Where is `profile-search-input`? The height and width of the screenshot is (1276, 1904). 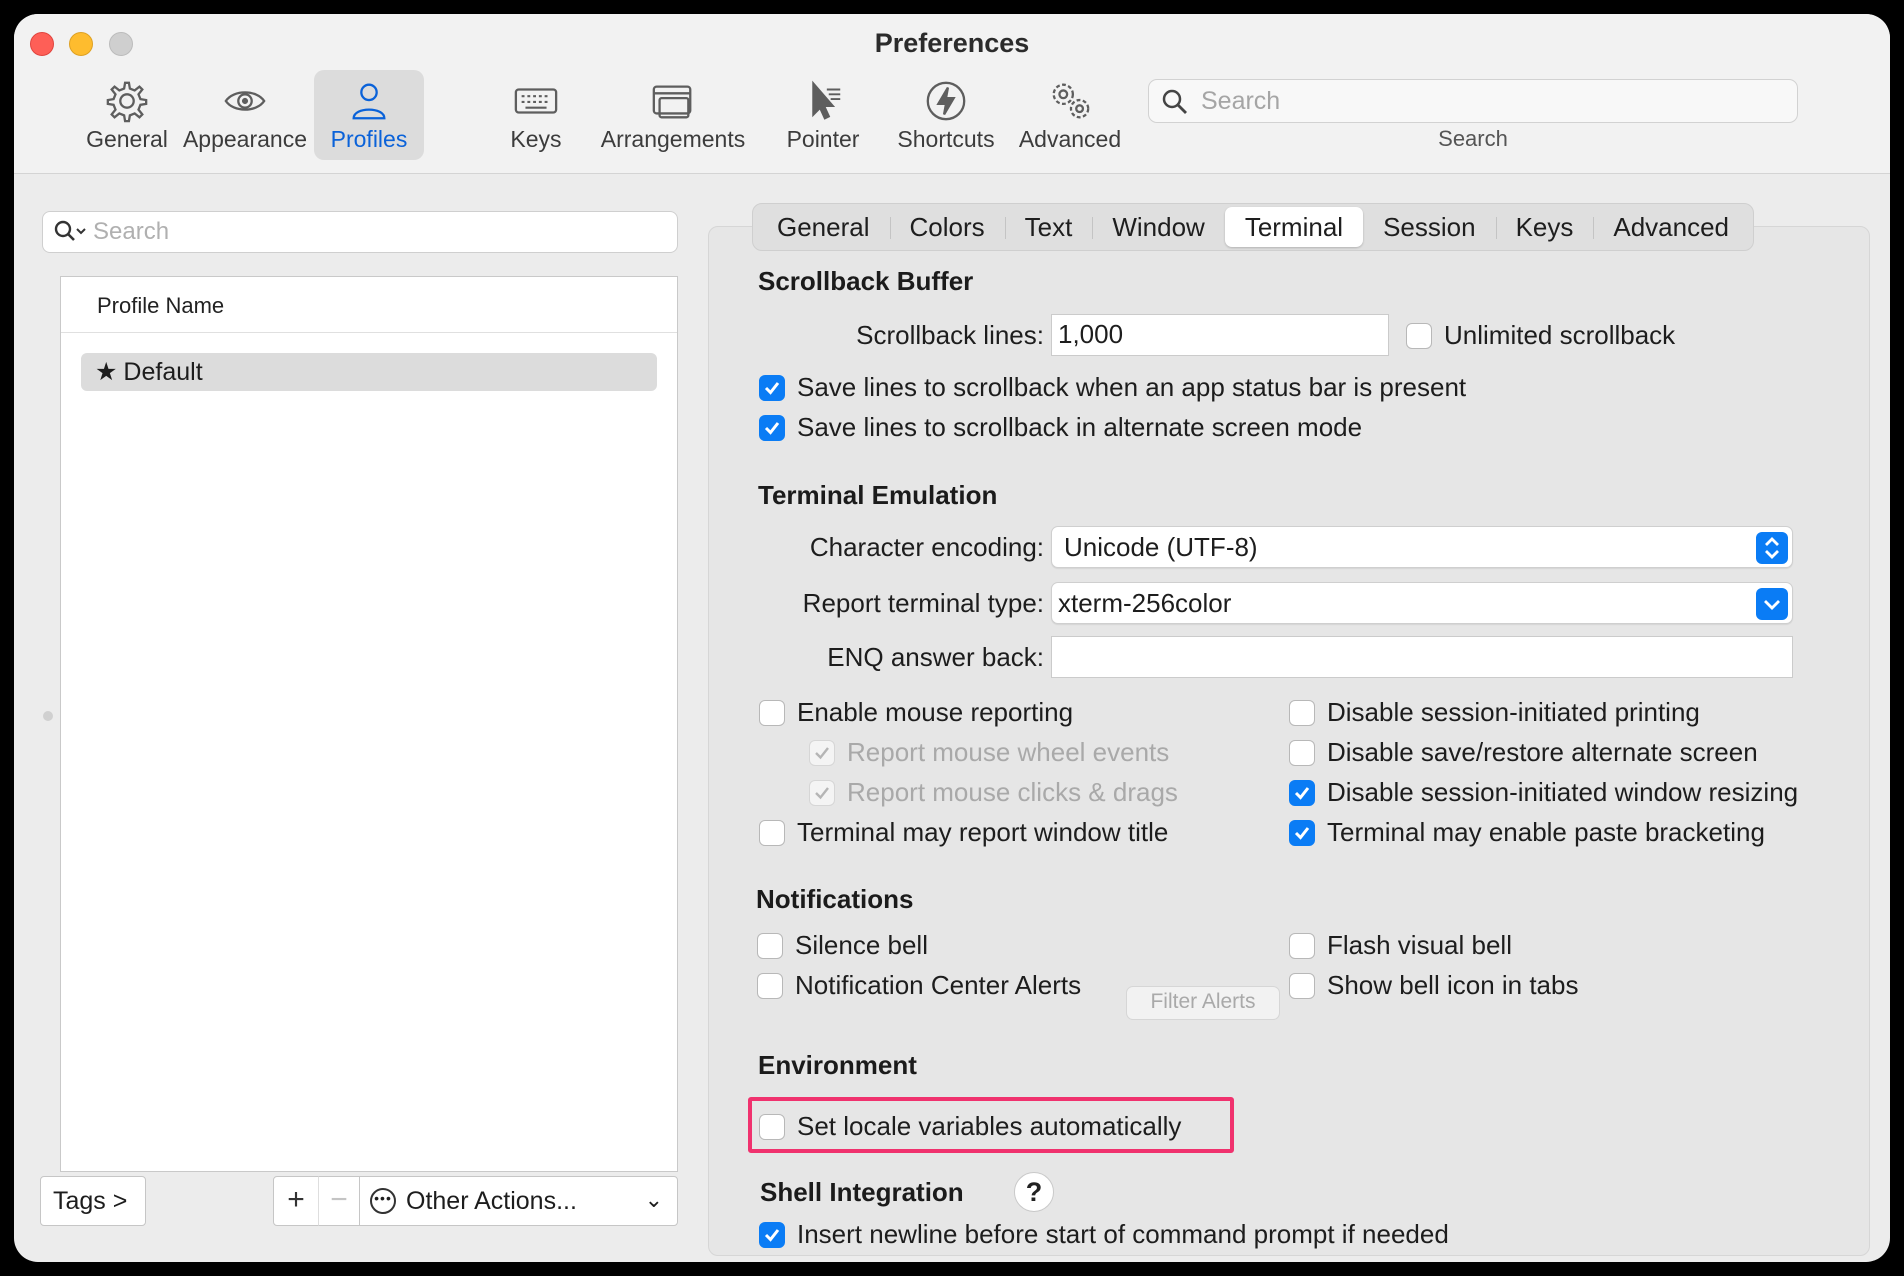 profile-search-input is located at coordinates (373, 232).